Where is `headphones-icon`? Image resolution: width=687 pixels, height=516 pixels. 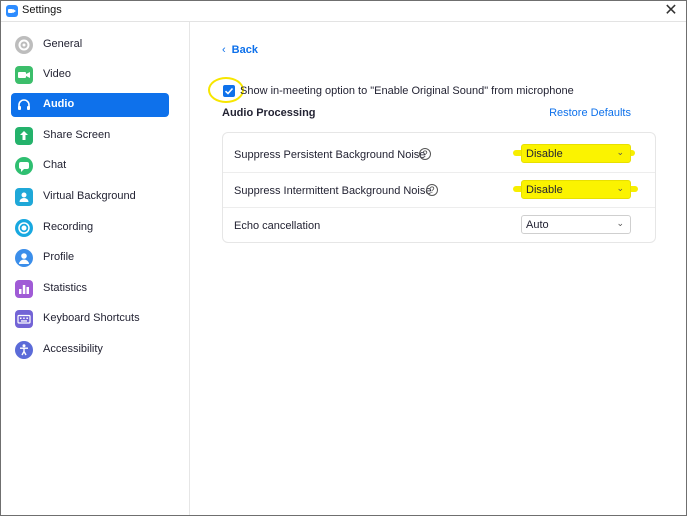
headphones-icon is located at coordinates (24, 105).